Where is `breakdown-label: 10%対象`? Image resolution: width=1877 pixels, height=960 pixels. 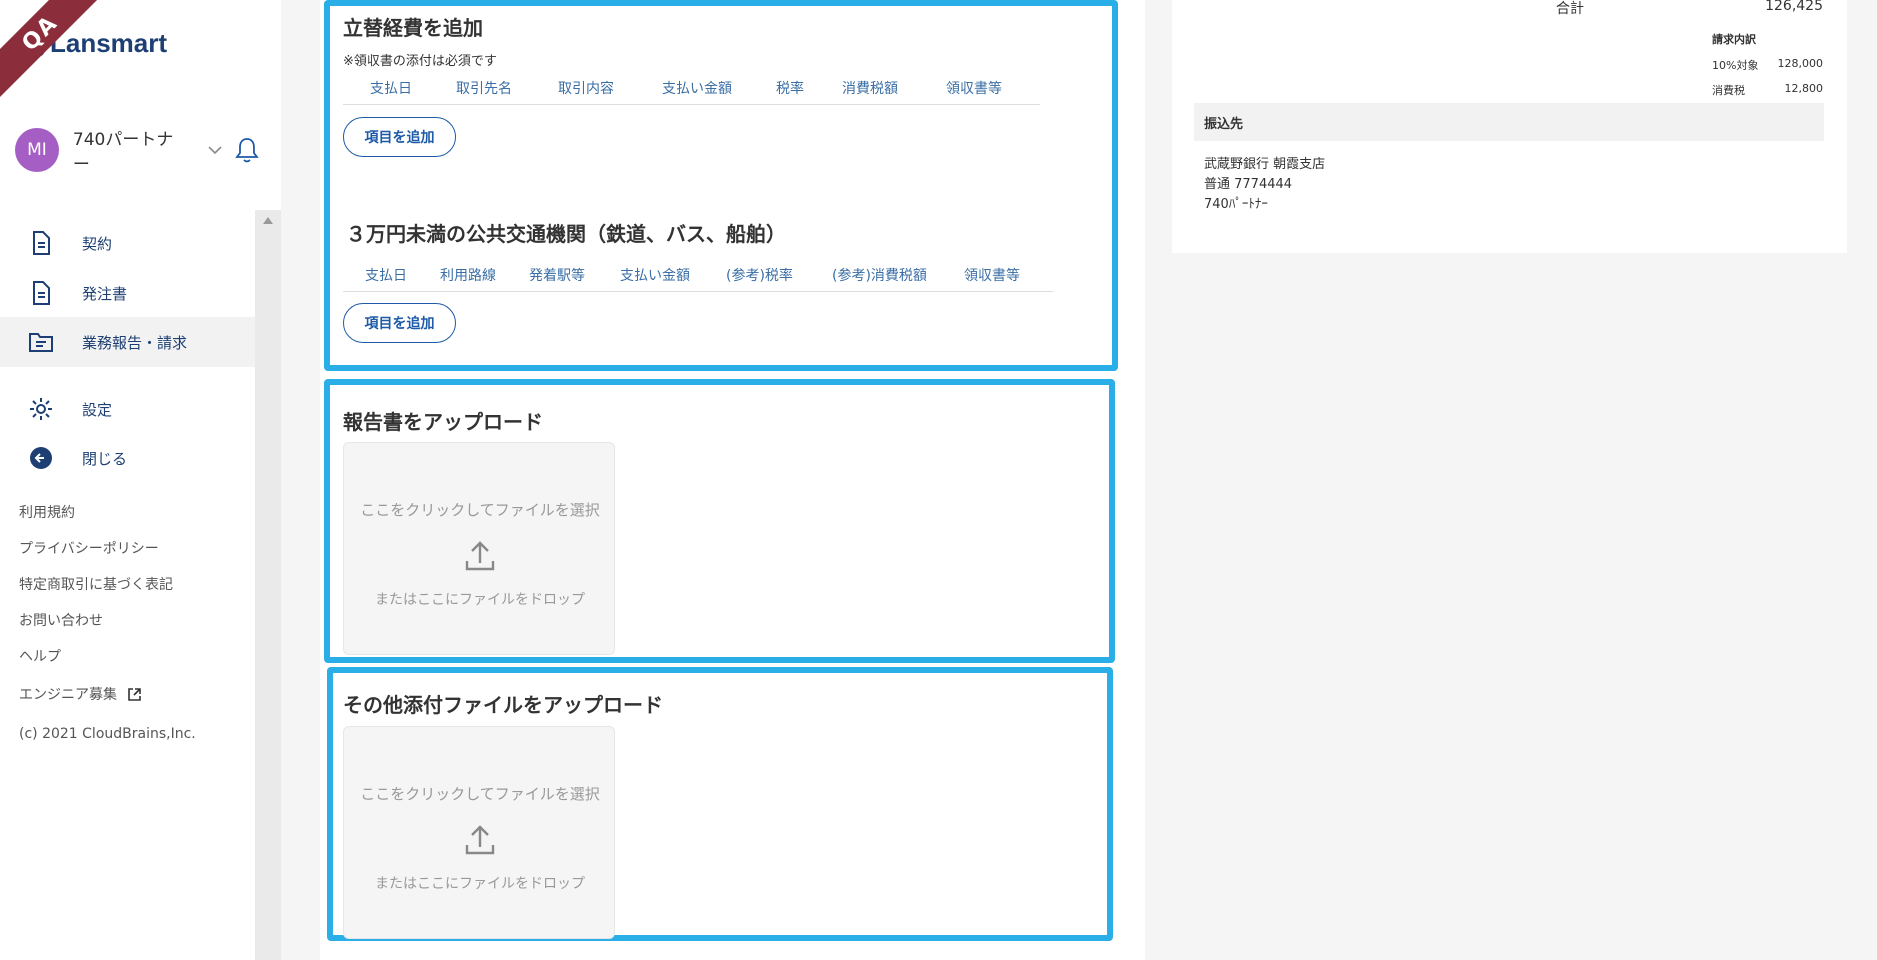
breakdown-label: 10%対象 is located at coordinates (1735, 65).